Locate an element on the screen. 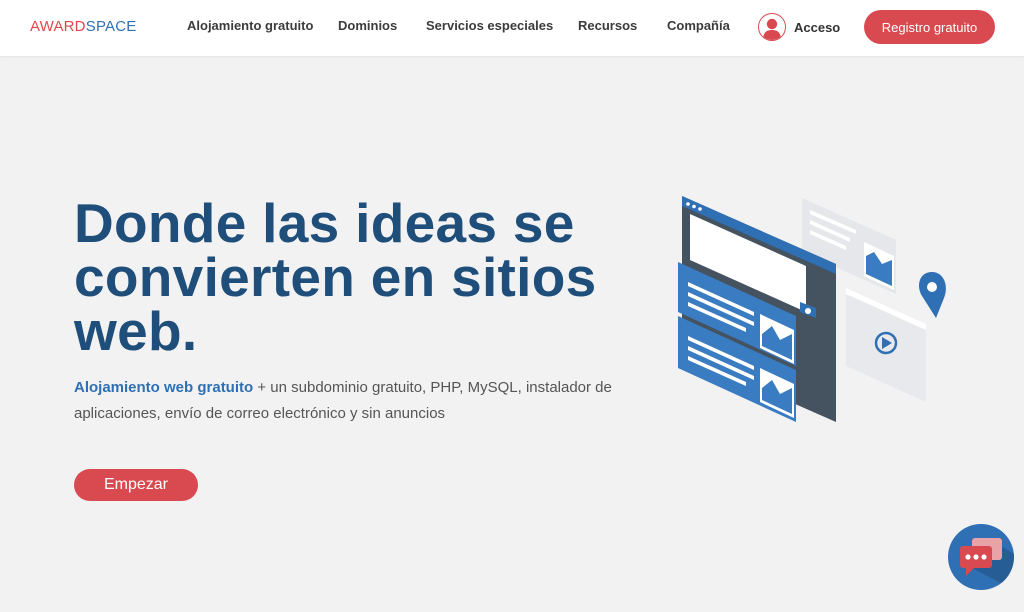 The width and height of the screenshot is (1024, 612). nav-item-alojamiento: Alojamiento gratuito is located at coordinates (250, 25).